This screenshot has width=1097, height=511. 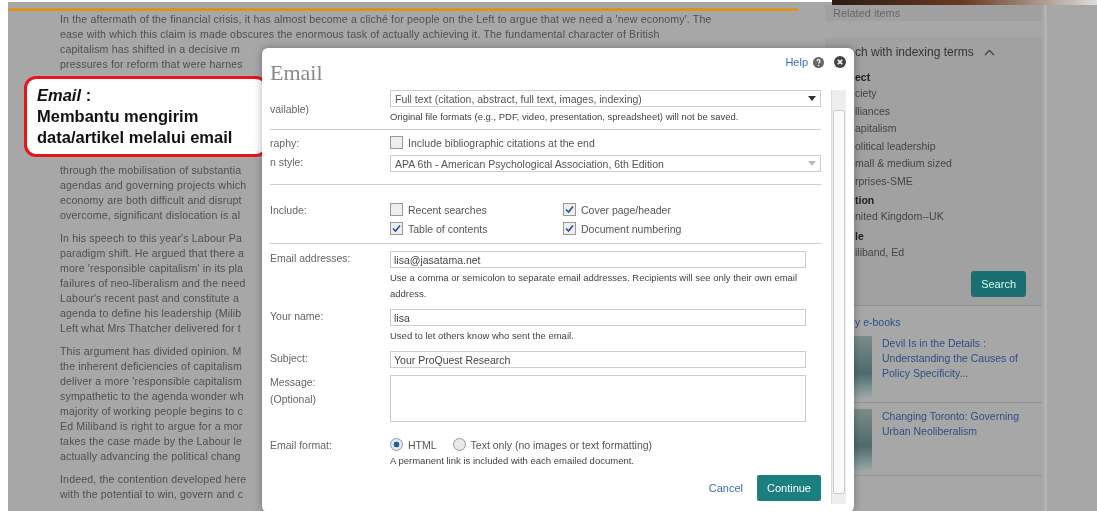 I want to click on index-term: olitical leadership, so click(x=895, y=146).